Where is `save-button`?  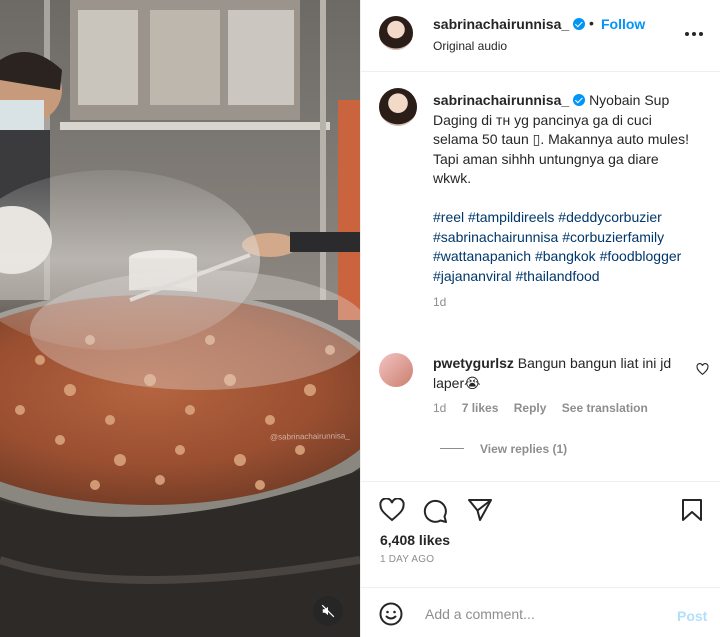 save-button is located at coordinates (692, 512).